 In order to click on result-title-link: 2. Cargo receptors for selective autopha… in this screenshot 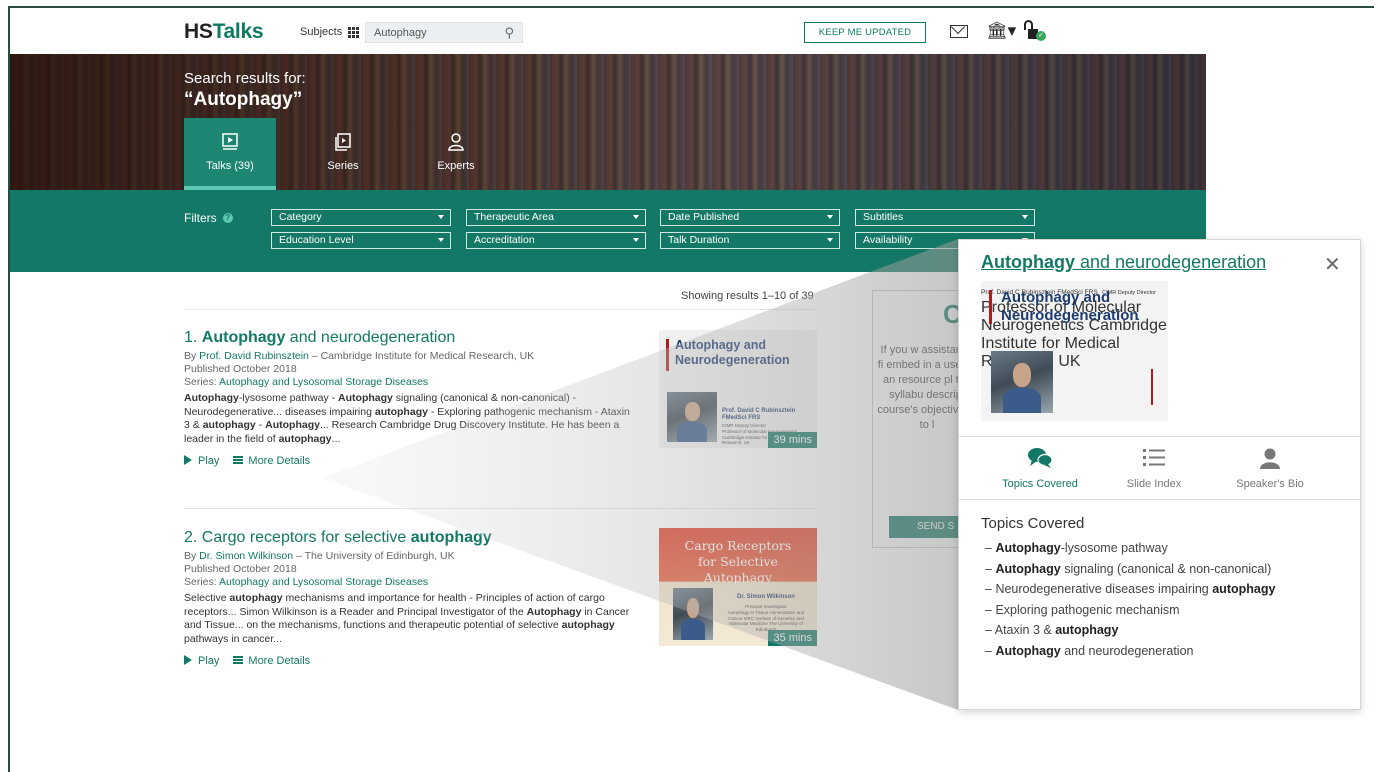, I will do `click(414, 538)`.